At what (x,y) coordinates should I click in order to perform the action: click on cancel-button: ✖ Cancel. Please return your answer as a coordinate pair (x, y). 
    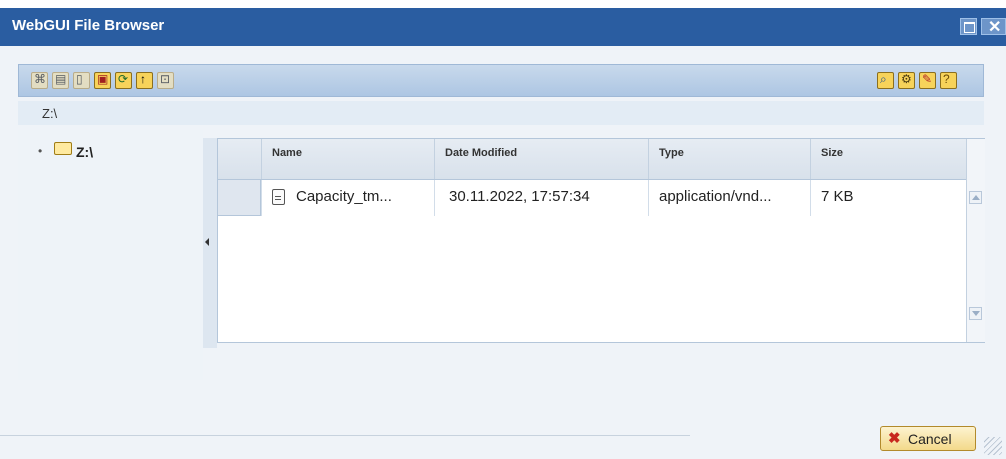
    Looking at the image, I should click on (928, 438).